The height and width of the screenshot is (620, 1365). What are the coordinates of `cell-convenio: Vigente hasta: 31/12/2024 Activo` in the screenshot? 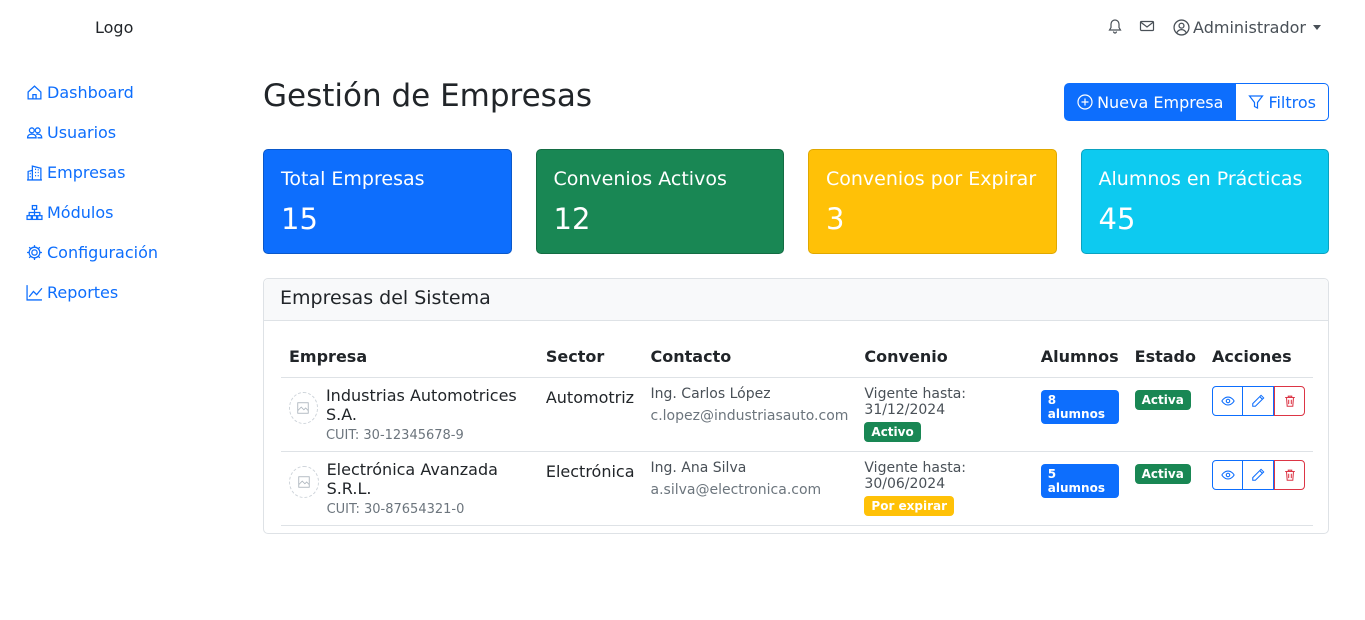 It's located at (944, 414).